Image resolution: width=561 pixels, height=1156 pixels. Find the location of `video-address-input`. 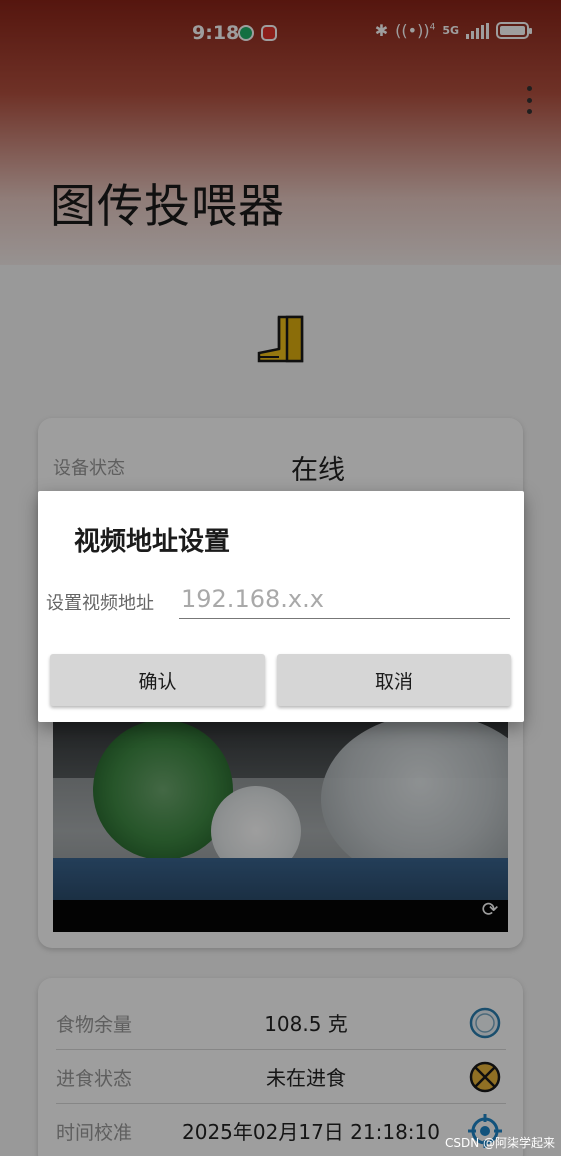

video-address-input is located at coordinates (344, 599).